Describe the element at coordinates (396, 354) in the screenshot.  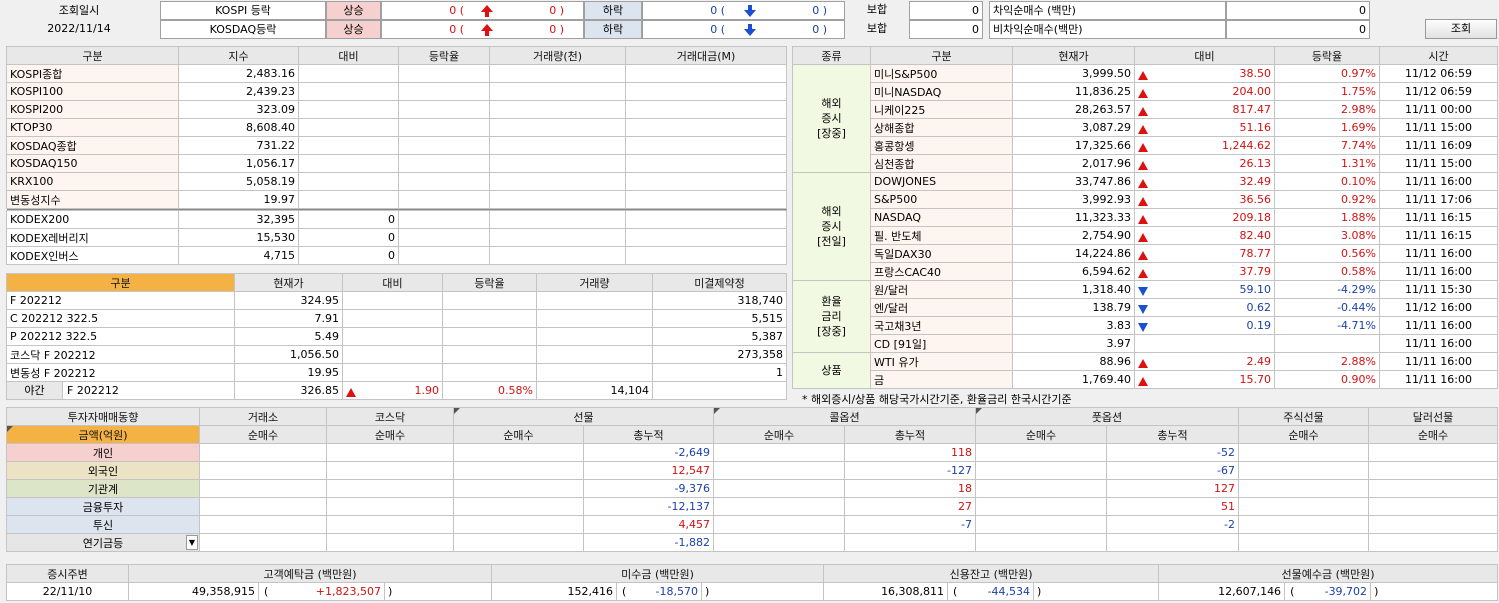
I see `table-row: 코스닥 F 202212 1,056.50 273,358` at that location.